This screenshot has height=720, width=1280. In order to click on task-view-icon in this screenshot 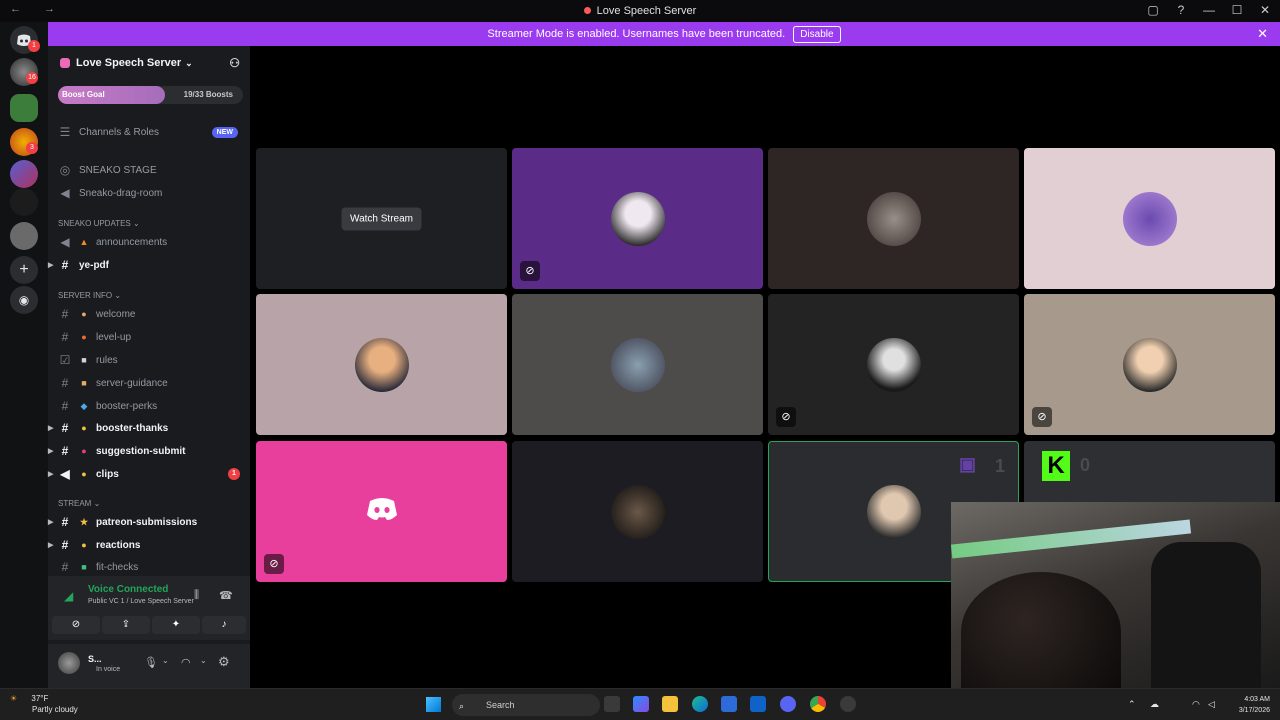, I will do `click(612, 704)`.